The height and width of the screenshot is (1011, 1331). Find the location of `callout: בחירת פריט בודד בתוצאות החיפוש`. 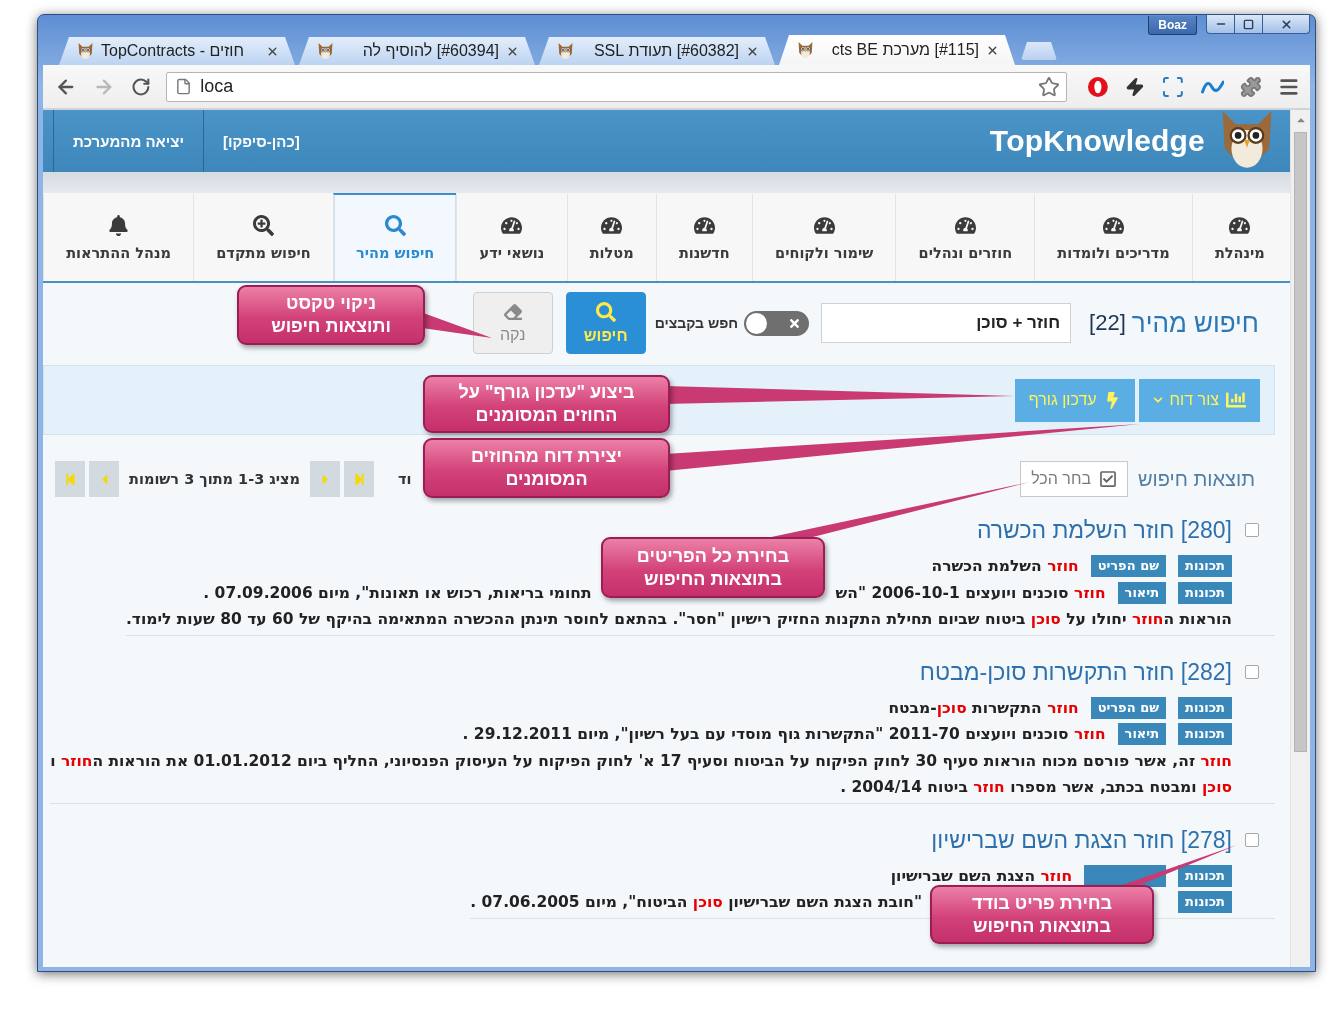

callout: בחירת פריט בודד בתוצאות החיפוש is located at coordinates (1042, 914).